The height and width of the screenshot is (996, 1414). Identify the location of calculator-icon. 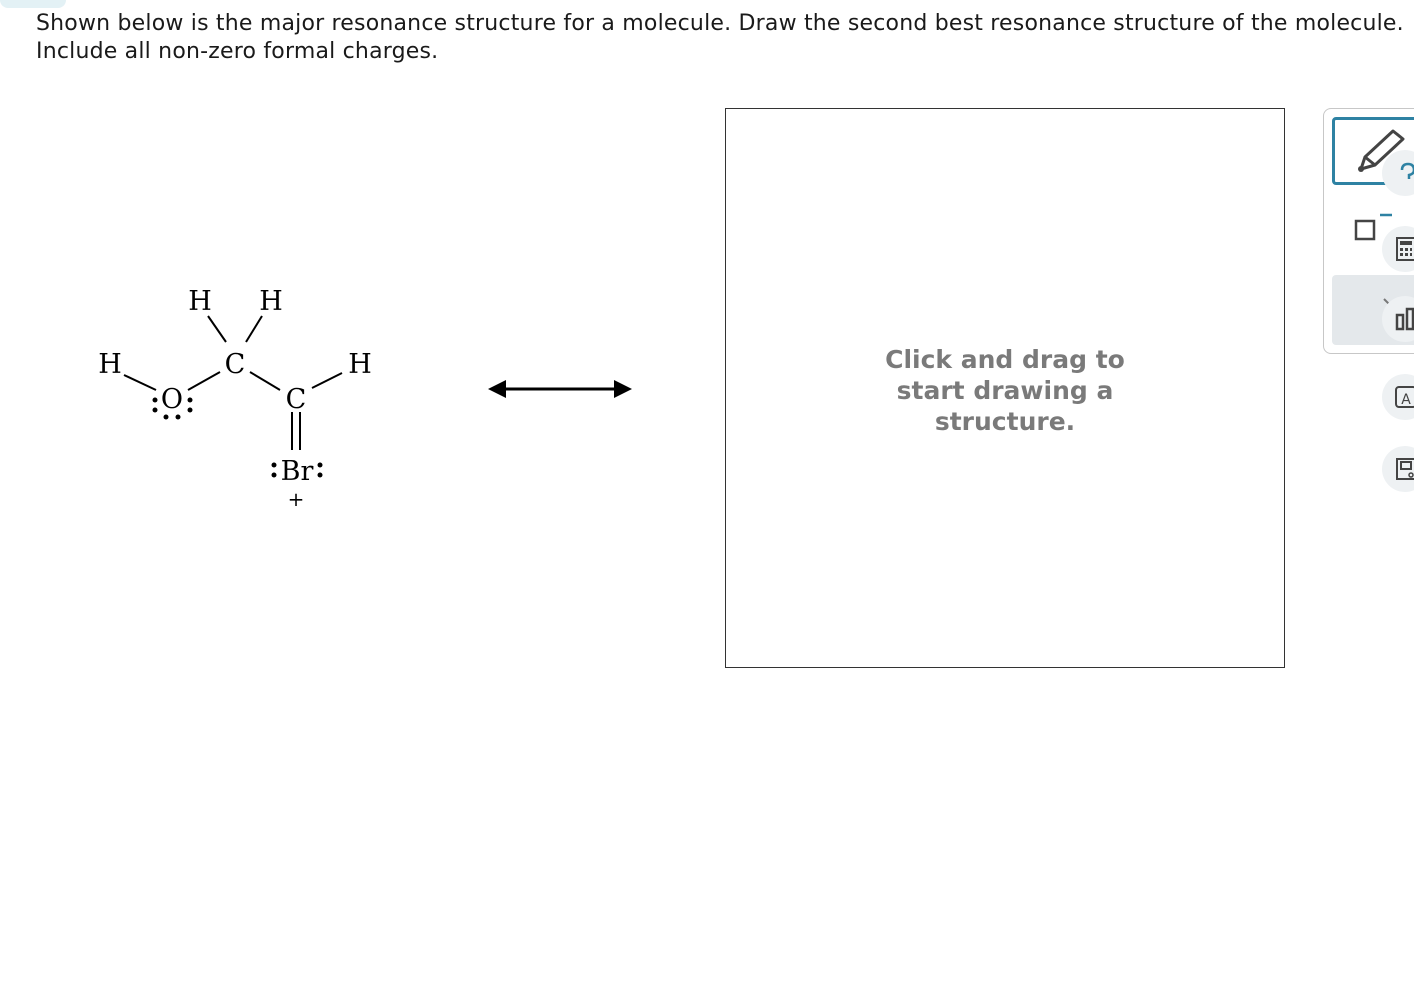
(1405, 249).